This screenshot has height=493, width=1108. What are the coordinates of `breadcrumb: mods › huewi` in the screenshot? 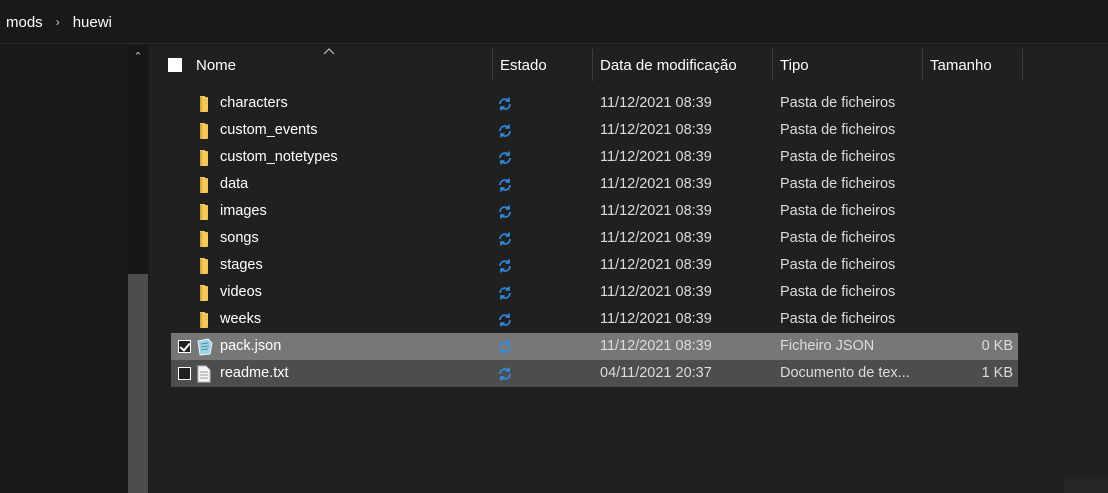 It's located at (59, 22).